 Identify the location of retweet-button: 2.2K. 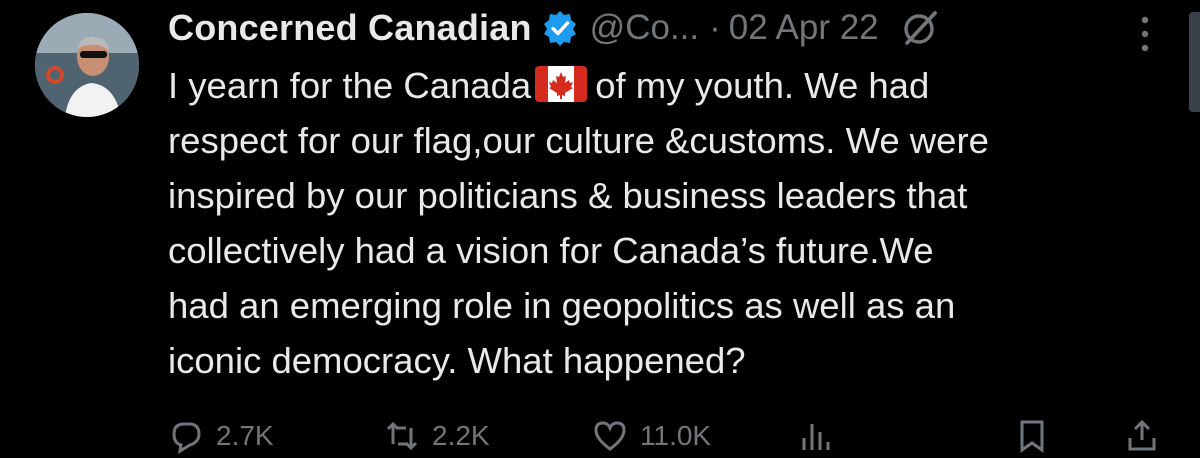
(437, 436).